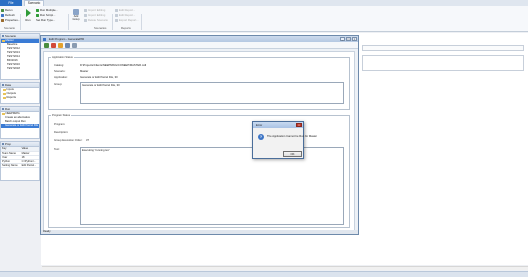 The width and height of the screenshot is (528, 277). I want to click on import-editing-button-2: Import Editing, so click(94, 15).